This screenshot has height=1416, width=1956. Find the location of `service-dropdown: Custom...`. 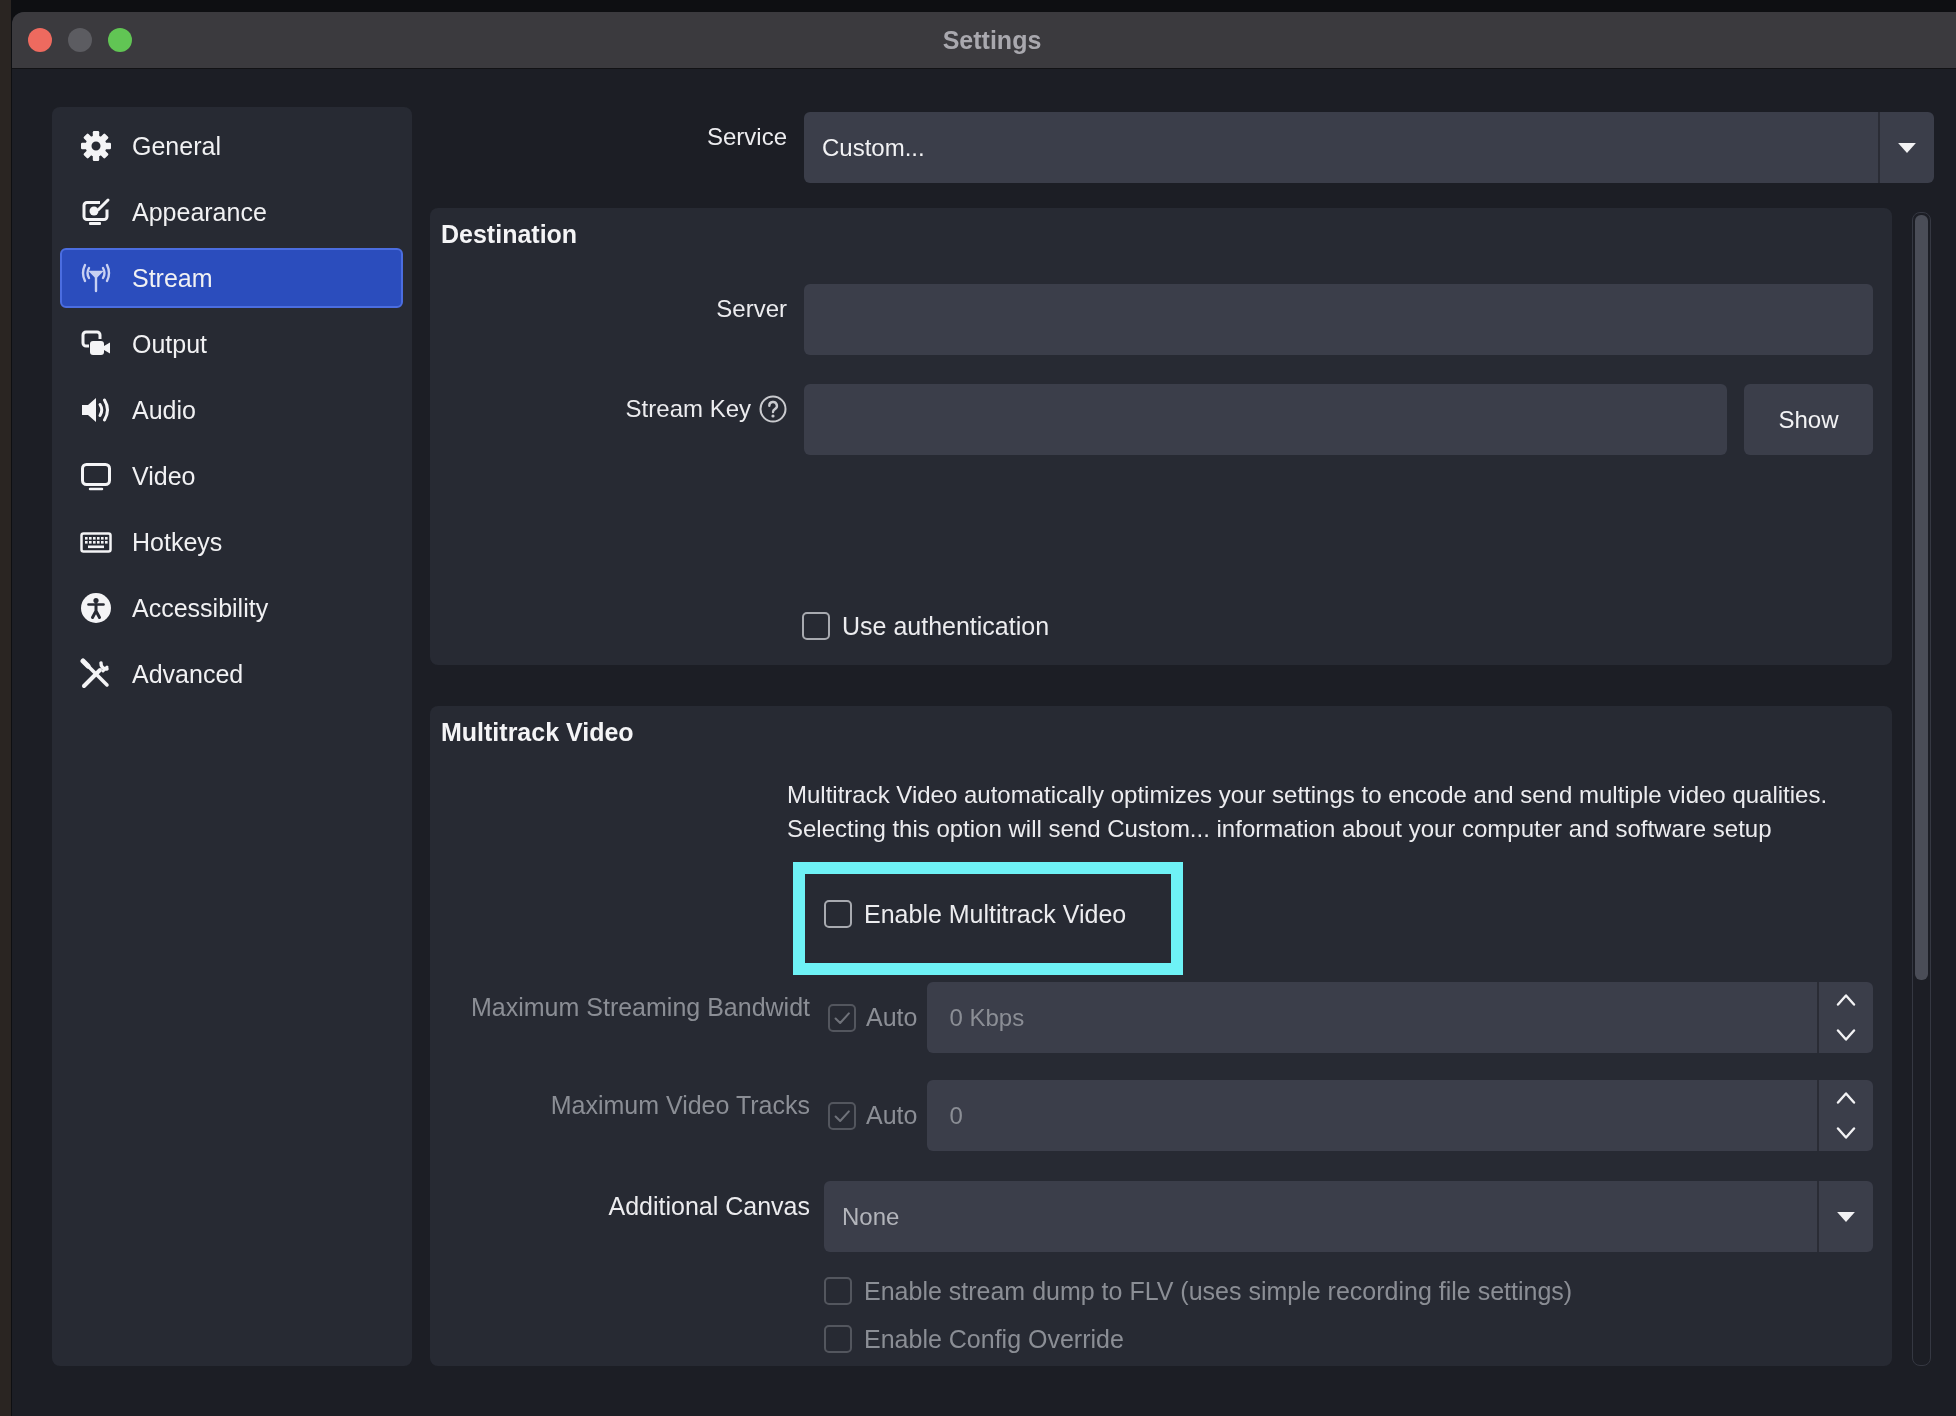

service-dropdown: Custom... is located at coordinates (1369, 147).